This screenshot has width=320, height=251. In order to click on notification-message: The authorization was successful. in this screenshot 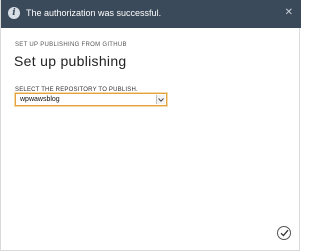, I will do `click(94, 13)`.